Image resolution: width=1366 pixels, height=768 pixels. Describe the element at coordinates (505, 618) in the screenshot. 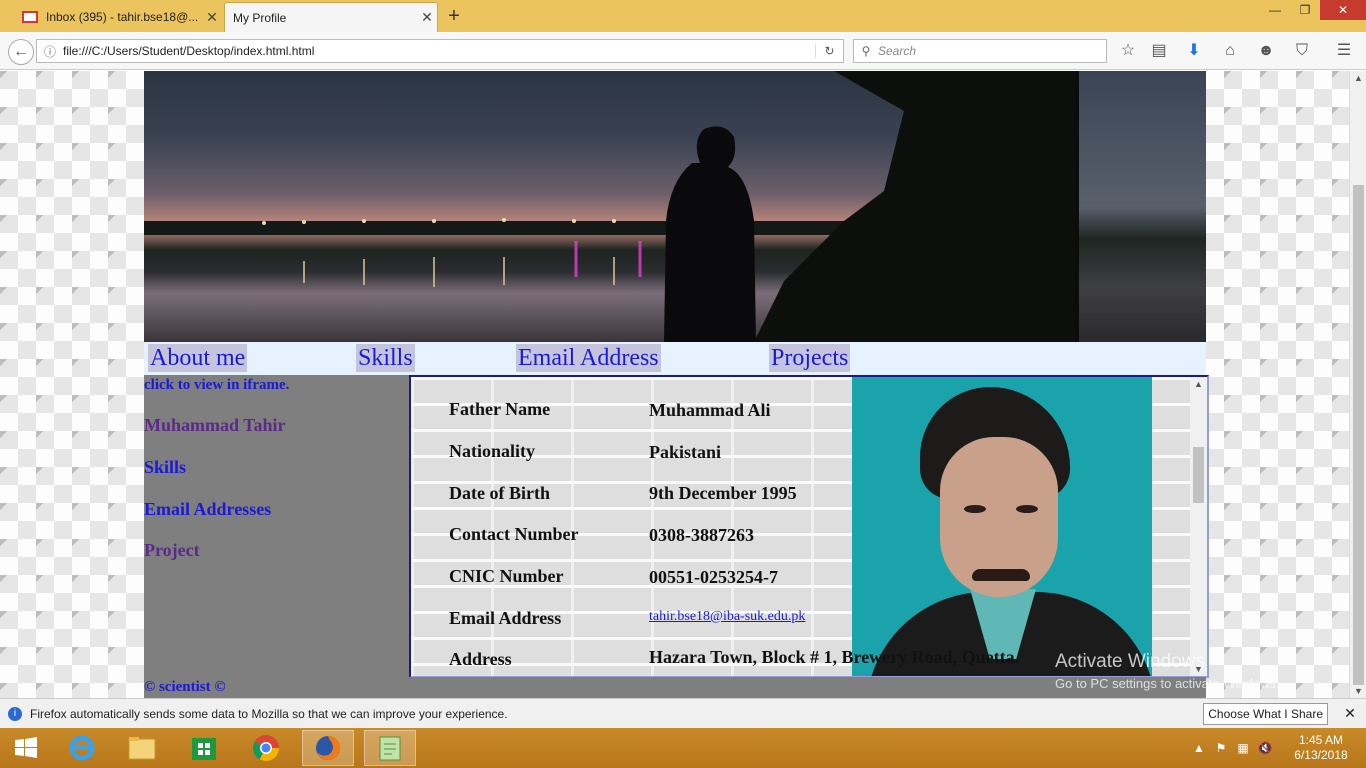

I see `label-email-address: Email Address` at that location.